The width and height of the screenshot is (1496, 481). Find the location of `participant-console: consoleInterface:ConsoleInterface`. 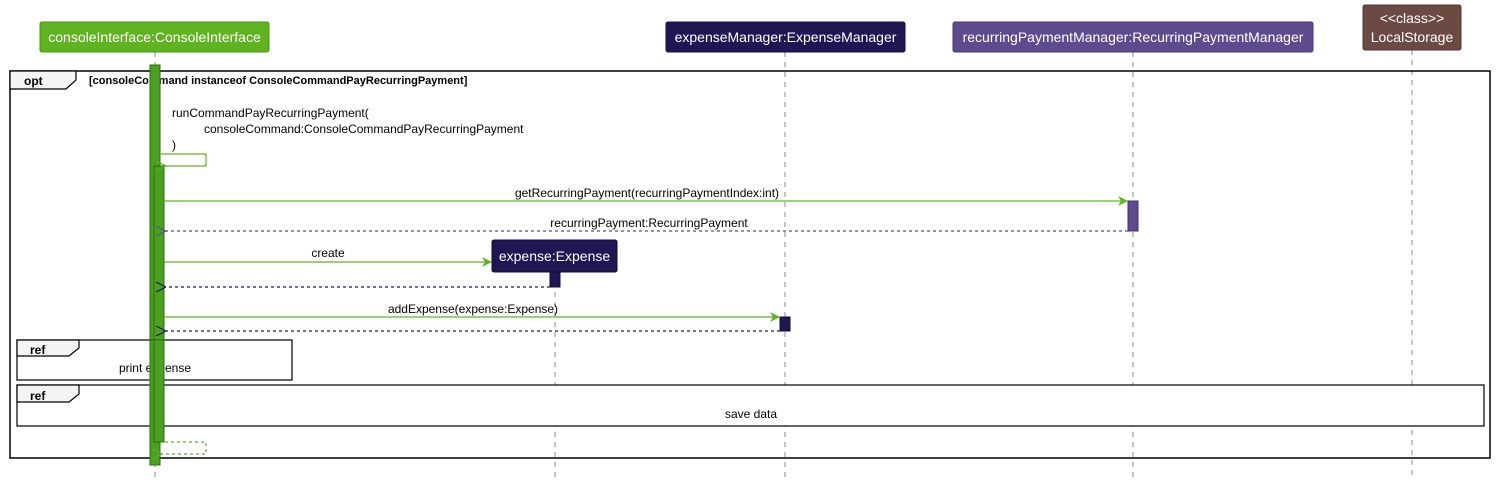

participant-console: consoleInterface:ConsoleInterface is located at coordinates (154, 37).